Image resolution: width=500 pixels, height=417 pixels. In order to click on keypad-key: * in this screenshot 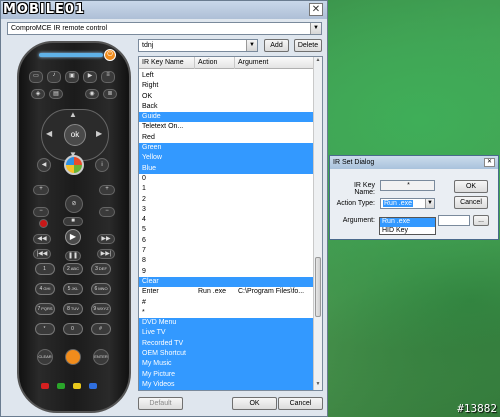, I will do `click(45, 329)`.